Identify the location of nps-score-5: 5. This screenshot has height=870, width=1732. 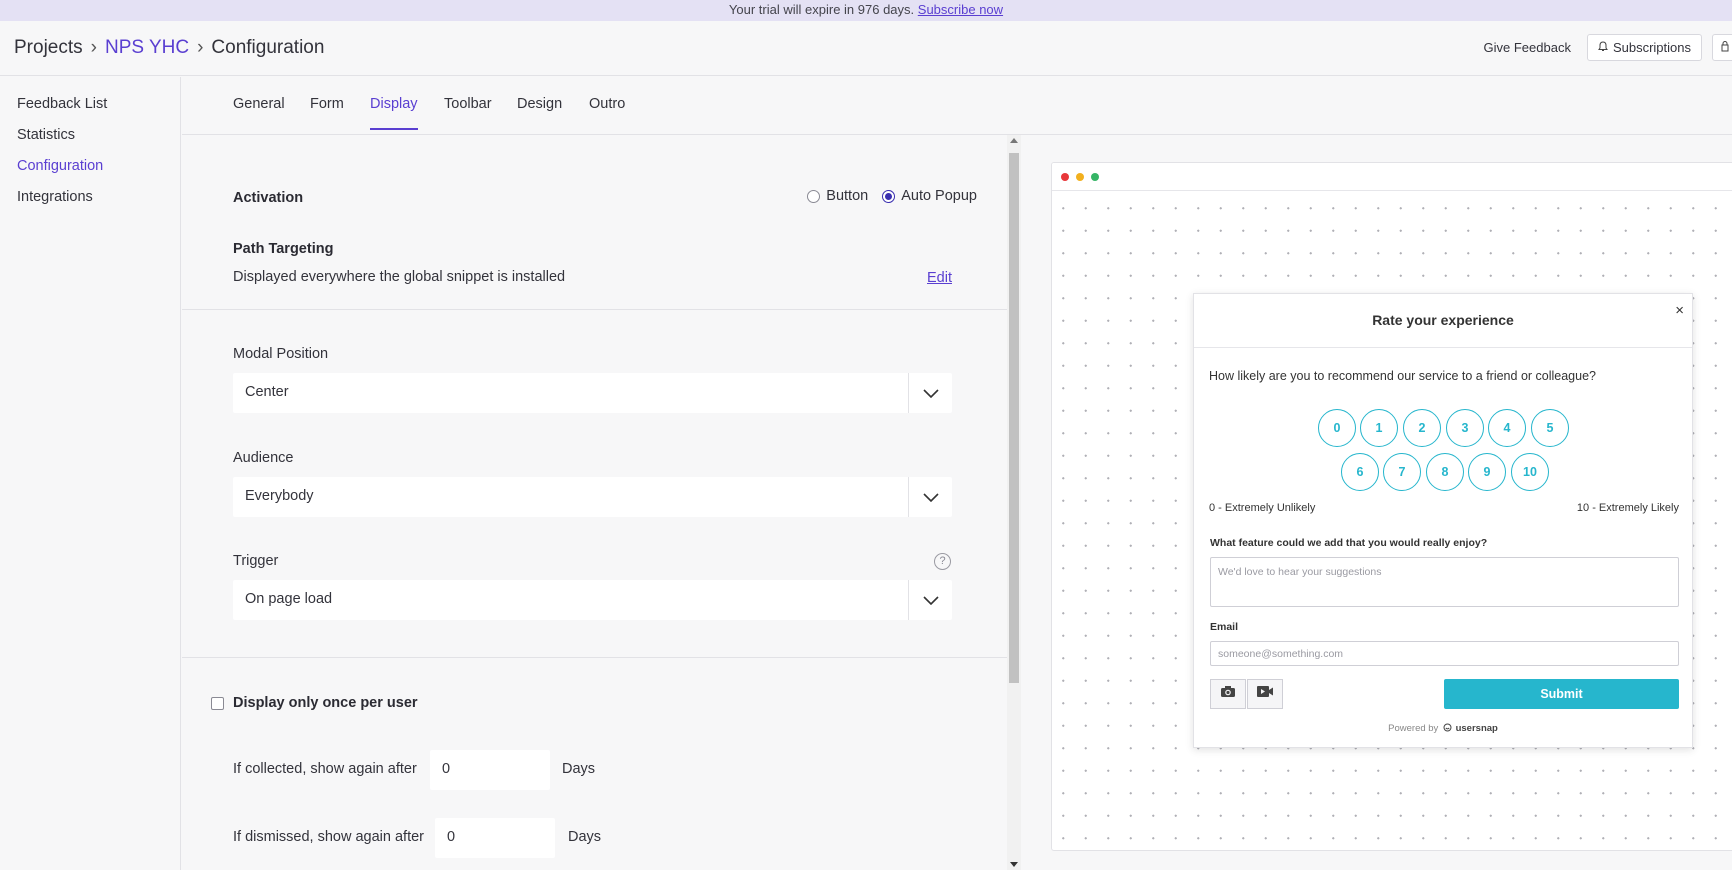
(1550, 428).